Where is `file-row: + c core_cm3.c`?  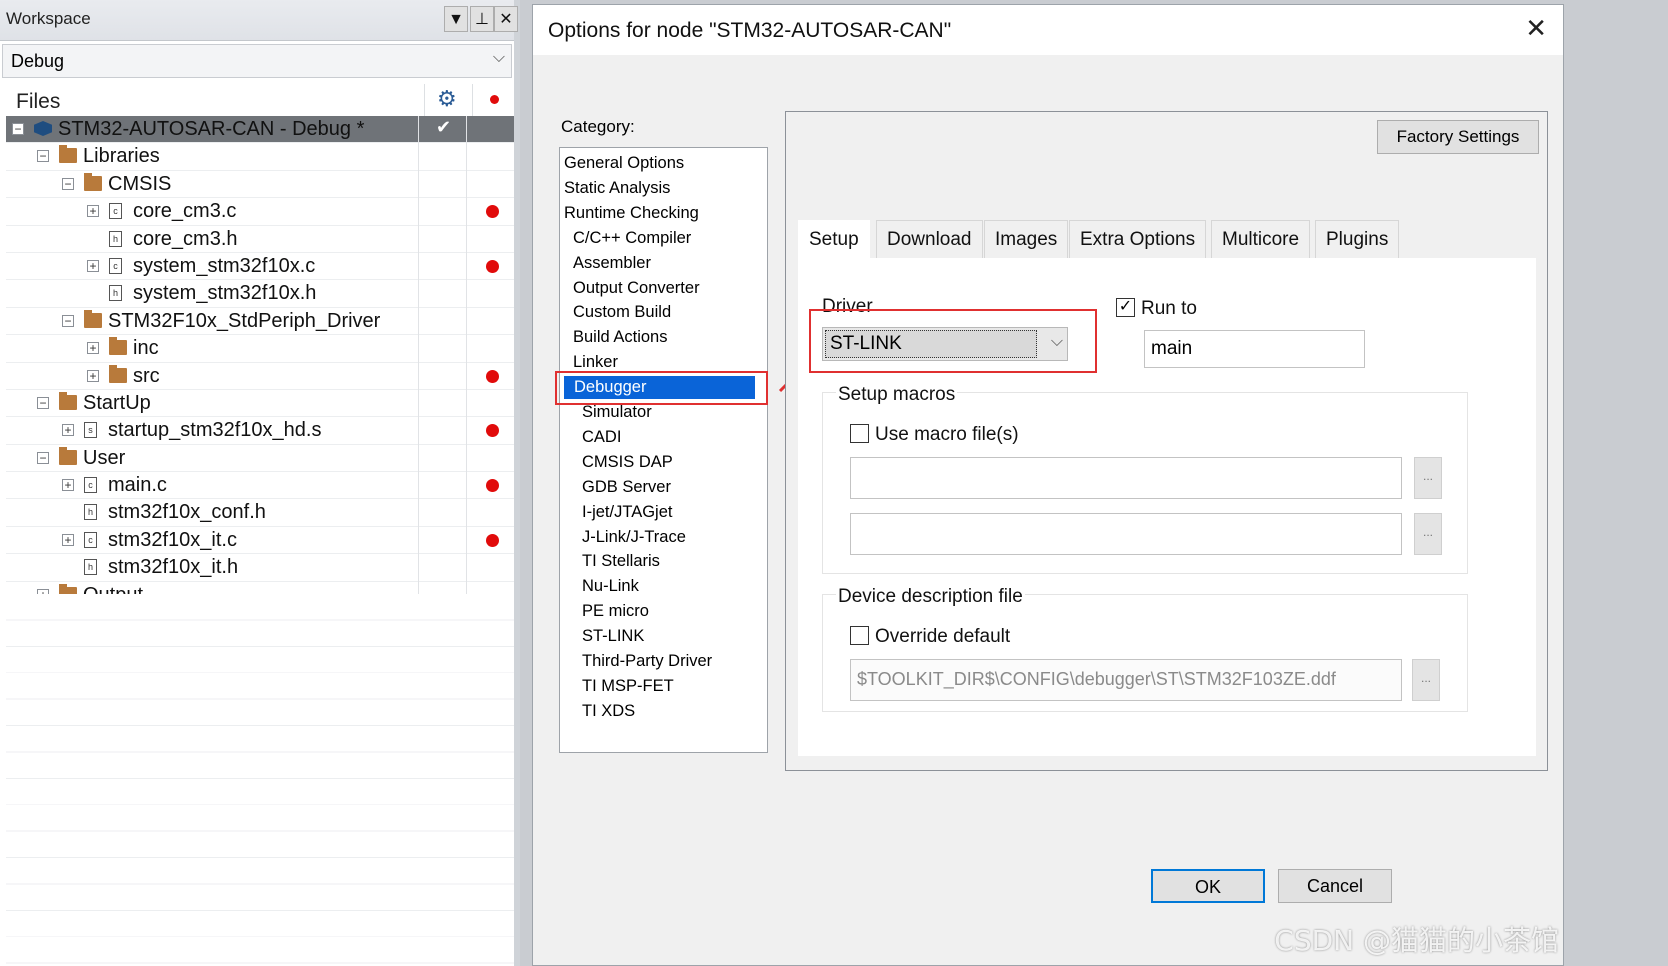 file-row: + c core_cm3.c is located at coordinates (260, 212).